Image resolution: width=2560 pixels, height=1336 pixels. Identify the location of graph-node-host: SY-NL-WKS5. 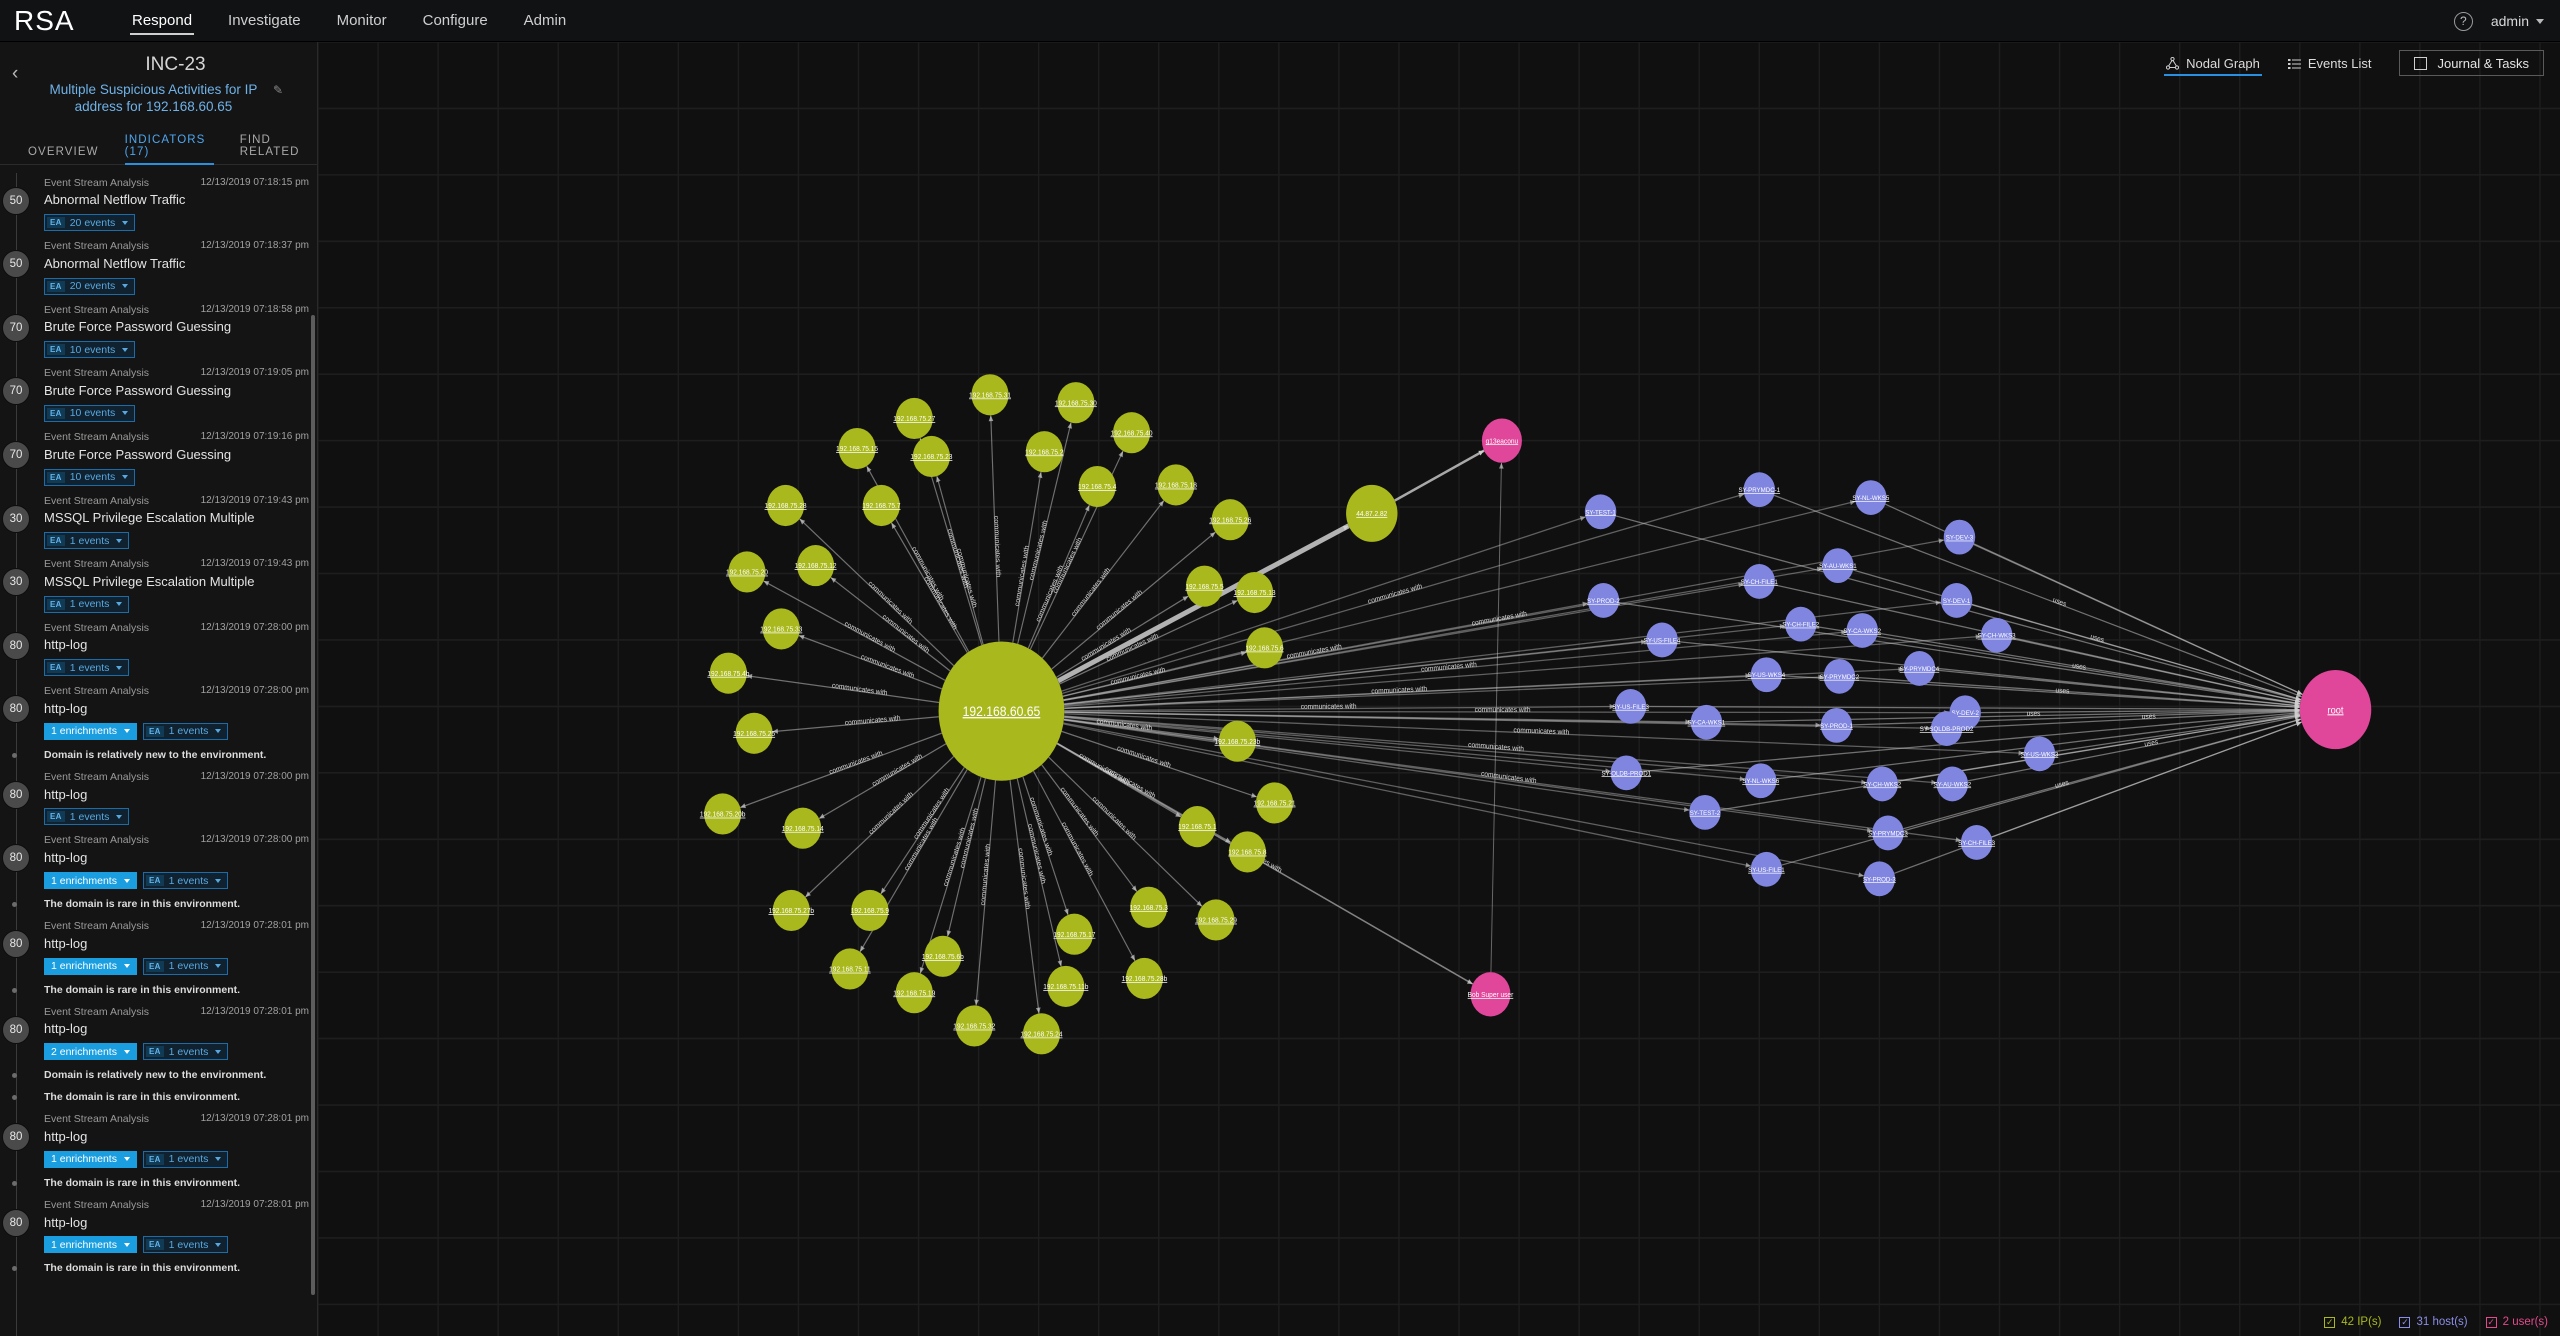
(1871, 497).